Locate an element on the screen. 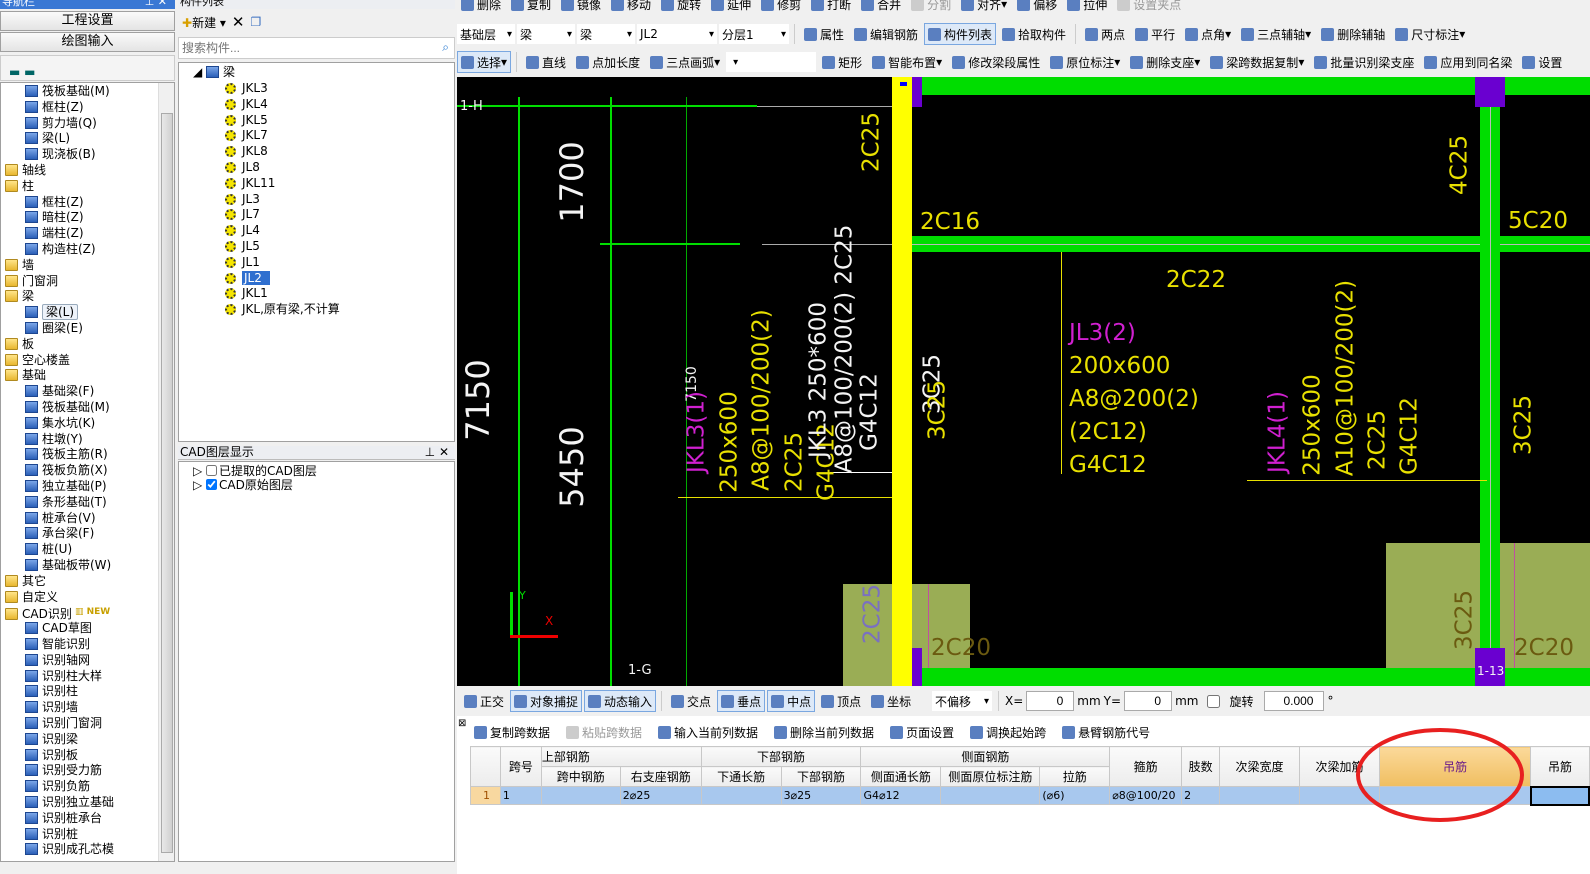 The image size is (1590, 874). snap-button: 中点 is located at coordinates (791, 701).